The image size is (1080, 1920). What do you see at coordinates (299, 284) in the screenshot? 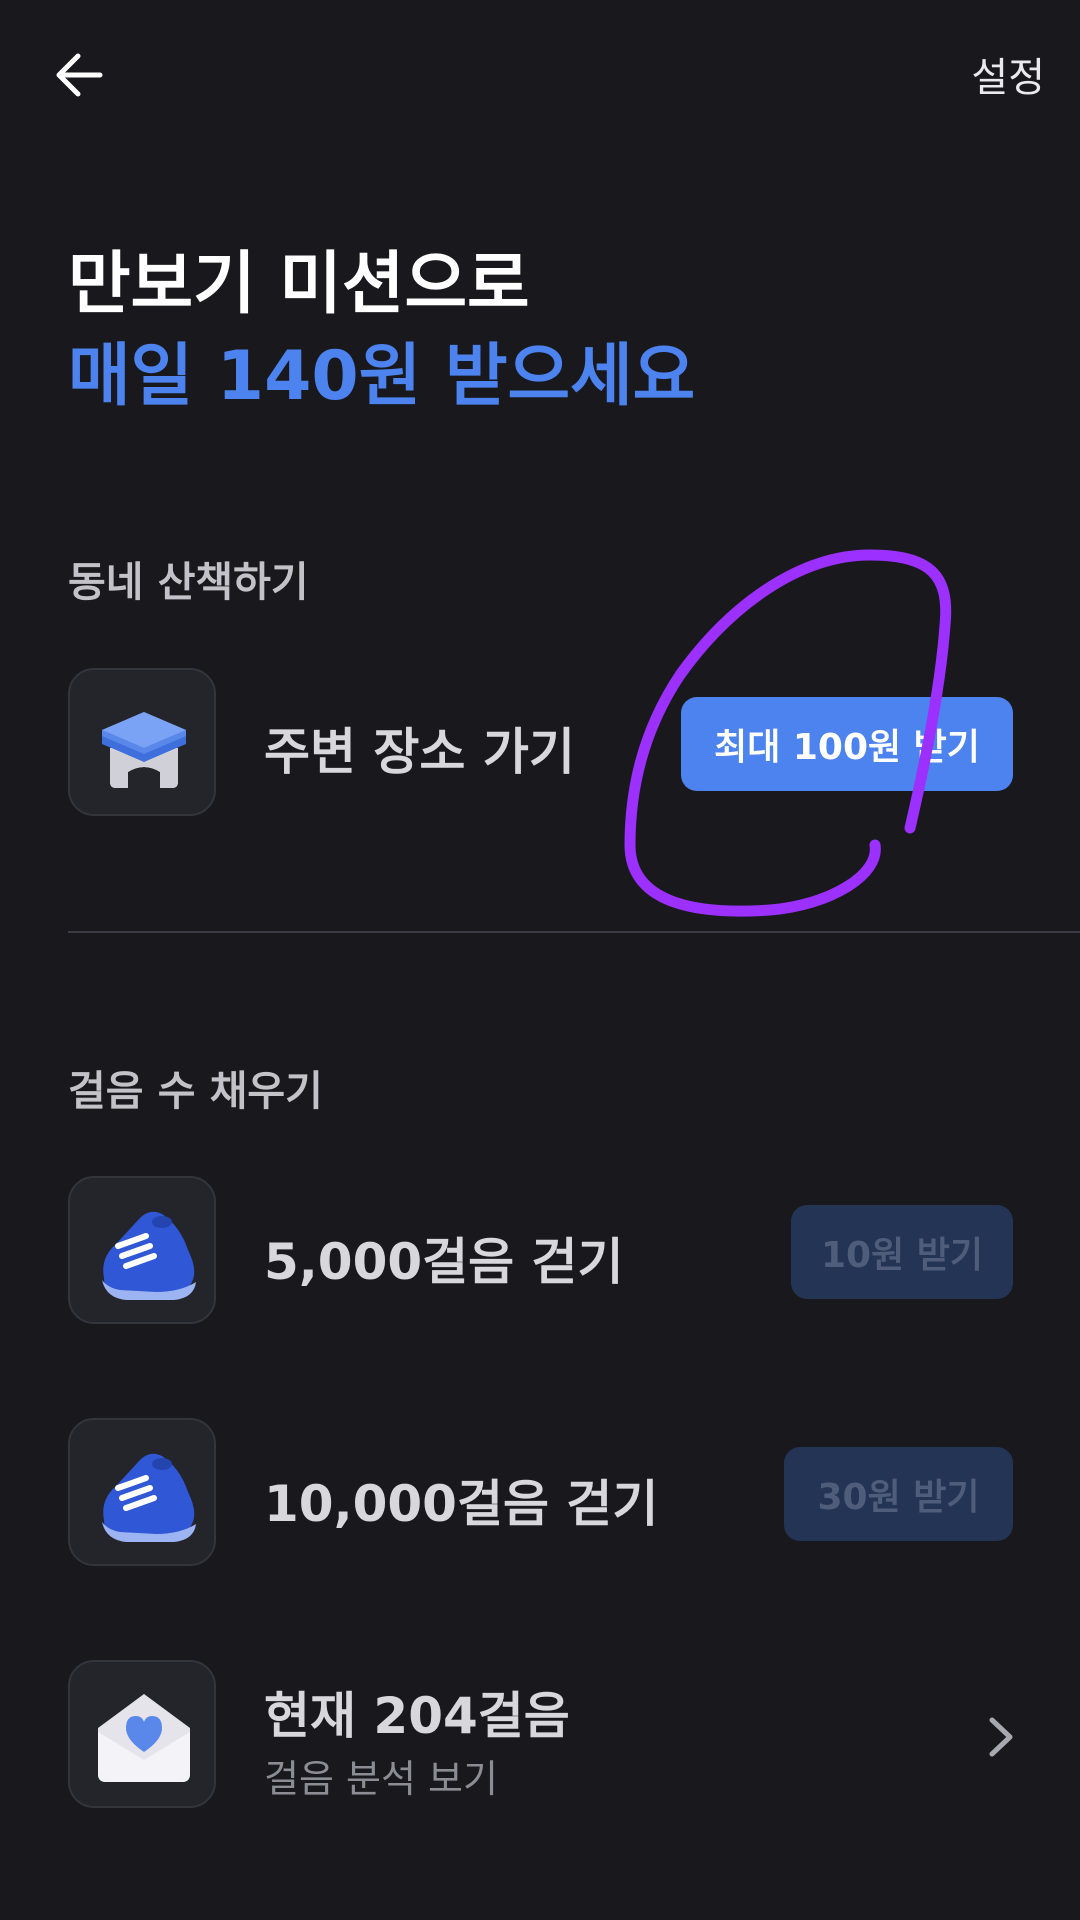
I see `page-title: 만보기 미션으로` at bounding box center [299, 284].